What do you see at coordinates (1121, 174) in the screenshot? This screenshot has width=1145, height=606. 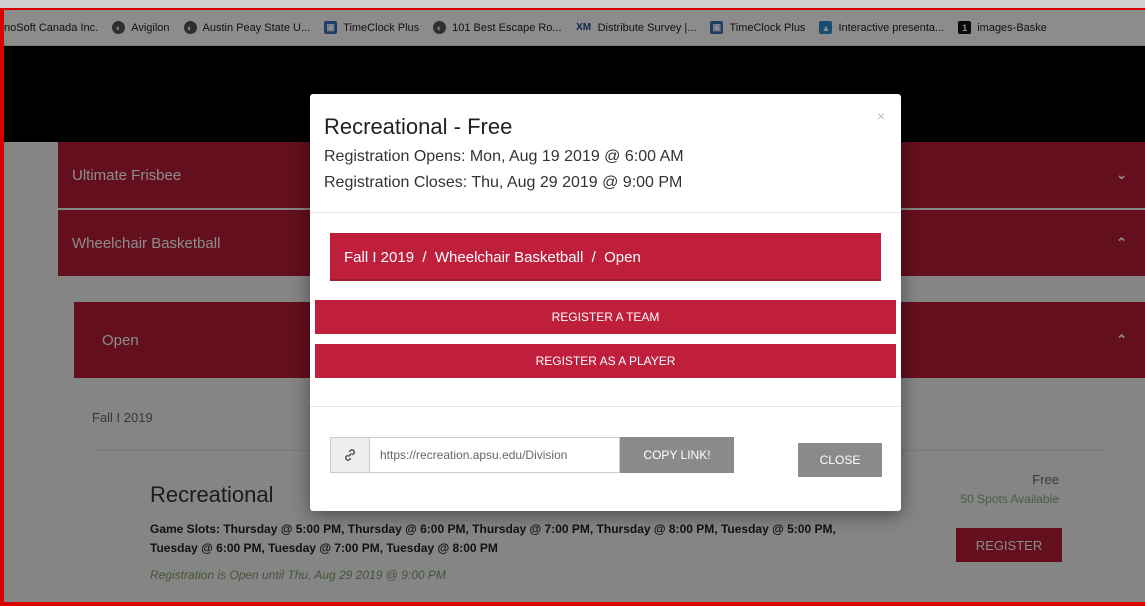 I see `chevron-down-icon: ⌄` at bounding box center [1121, 174].